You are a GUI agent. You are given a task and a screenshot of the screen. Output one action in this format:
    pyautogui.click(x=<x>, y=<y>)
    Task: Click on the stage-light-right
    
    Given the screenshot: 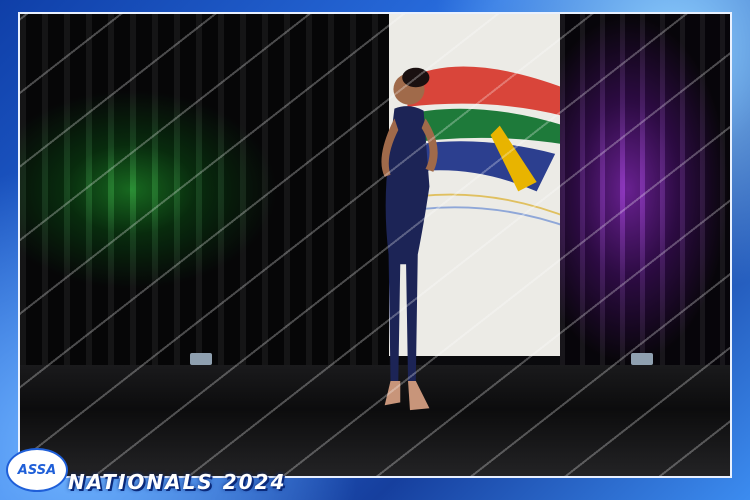 What is the action you would take?
    pyautogui.click(x=641, y=359)
    